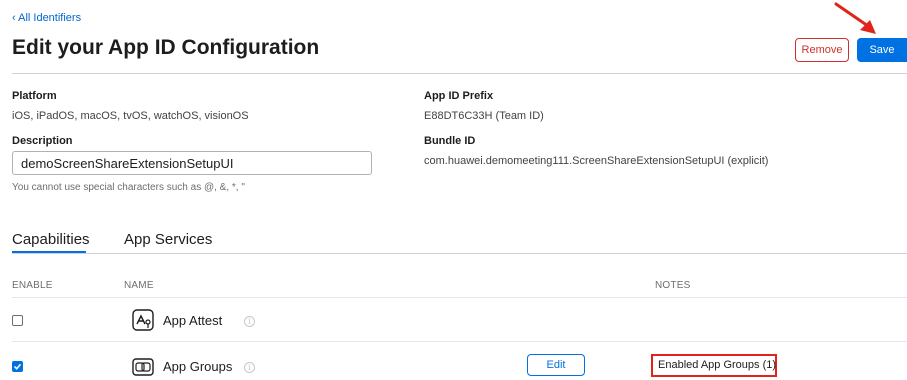 The width and height of the screenshot is (907, 380). Describe the element at coordinates (32, 285) in the screenshot. I see `column-header-enable: ENABLE` at that location.